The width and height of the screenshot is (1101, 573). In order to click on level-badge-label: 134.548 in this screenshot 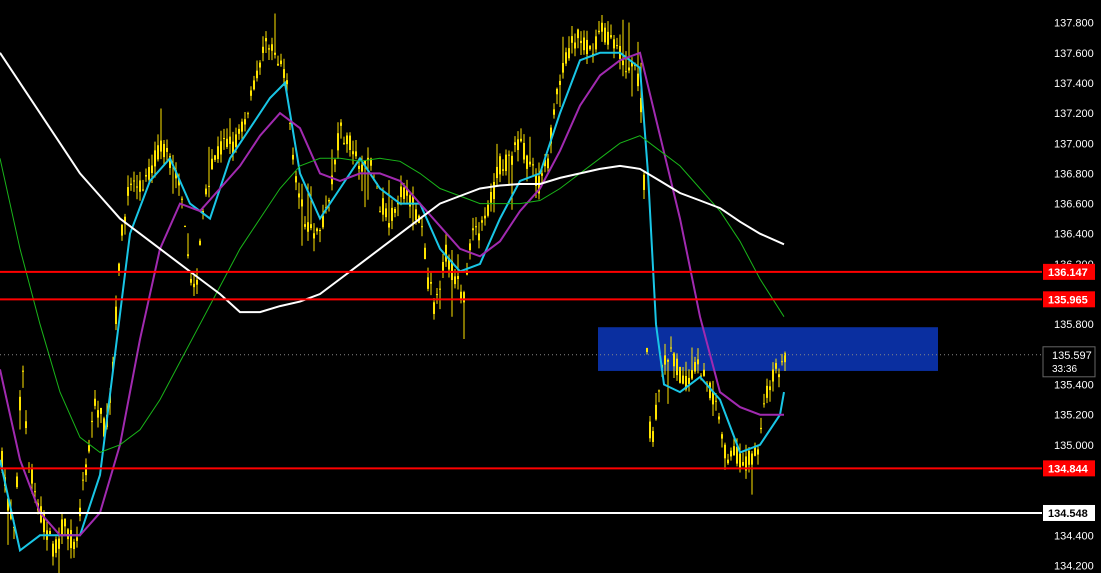, I will do `click(1068, 514)`.